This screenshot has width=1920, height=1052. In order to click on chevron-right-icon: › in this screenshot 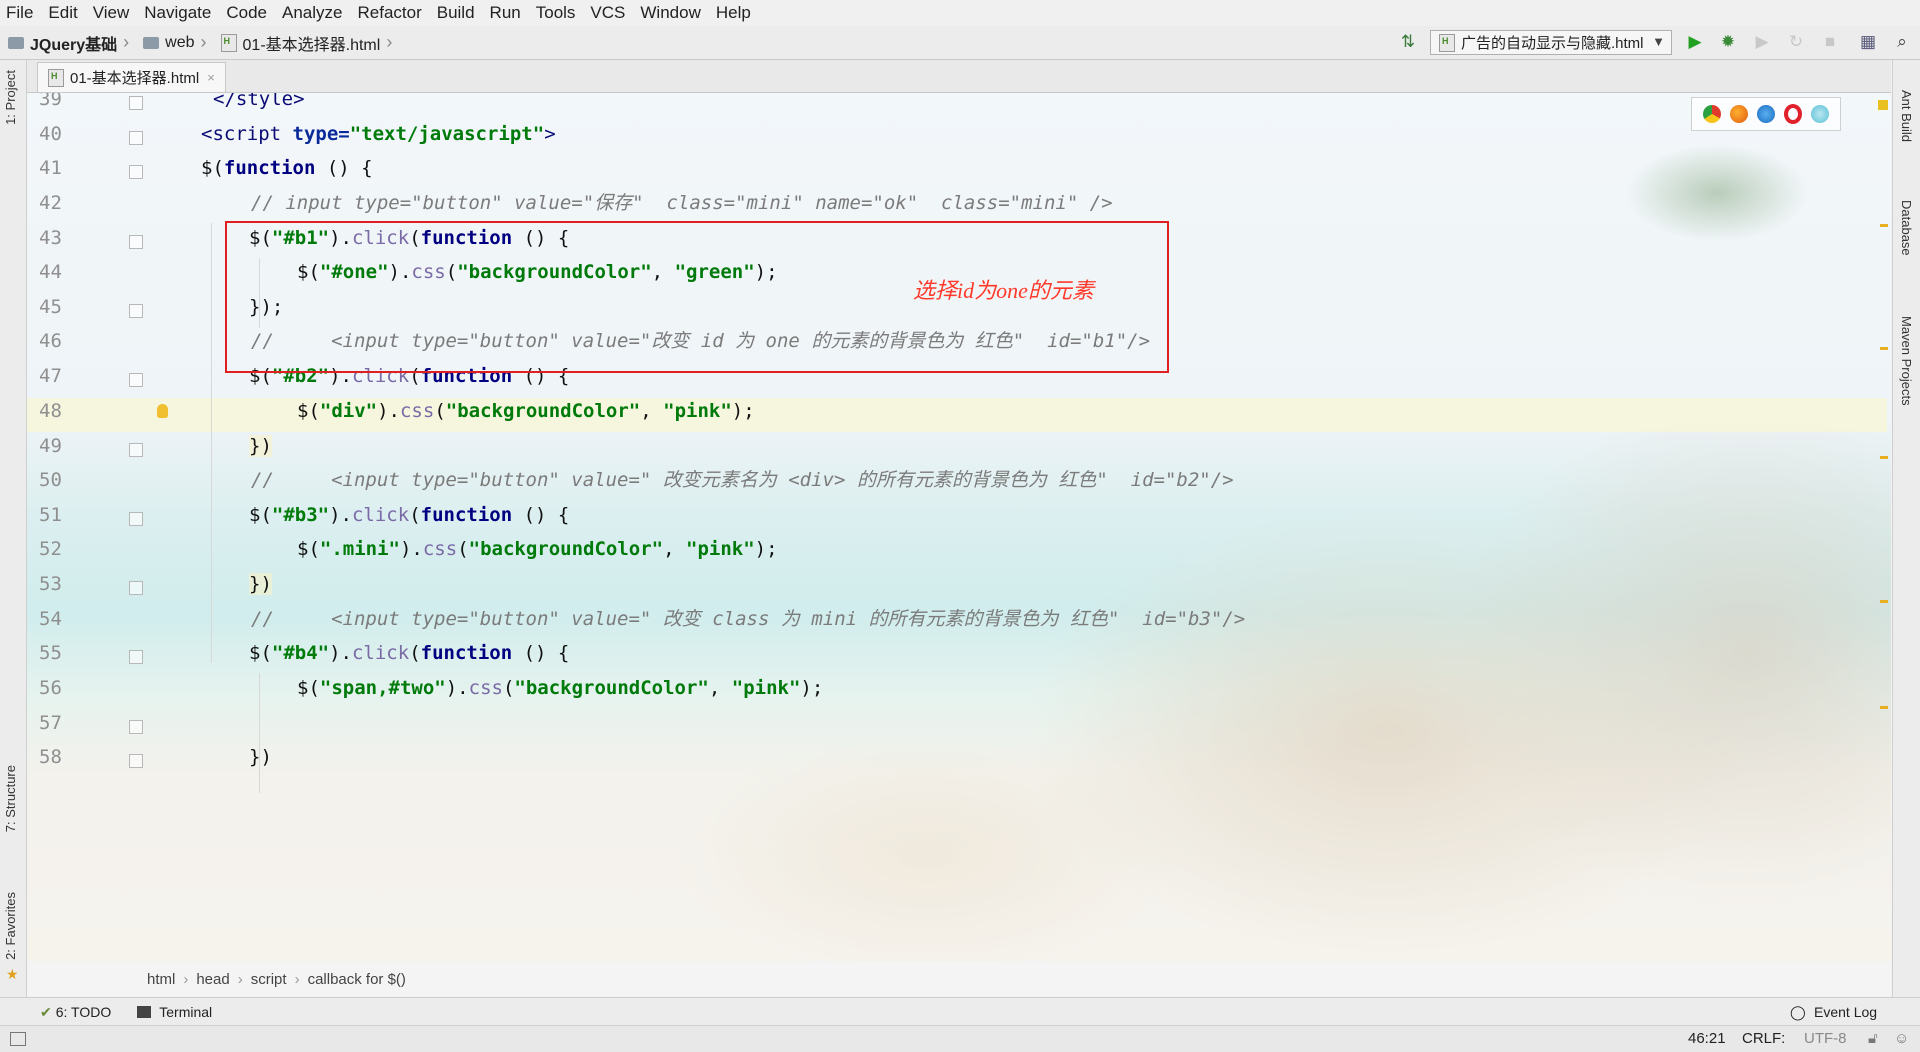, I will do `click(240, 979)`.